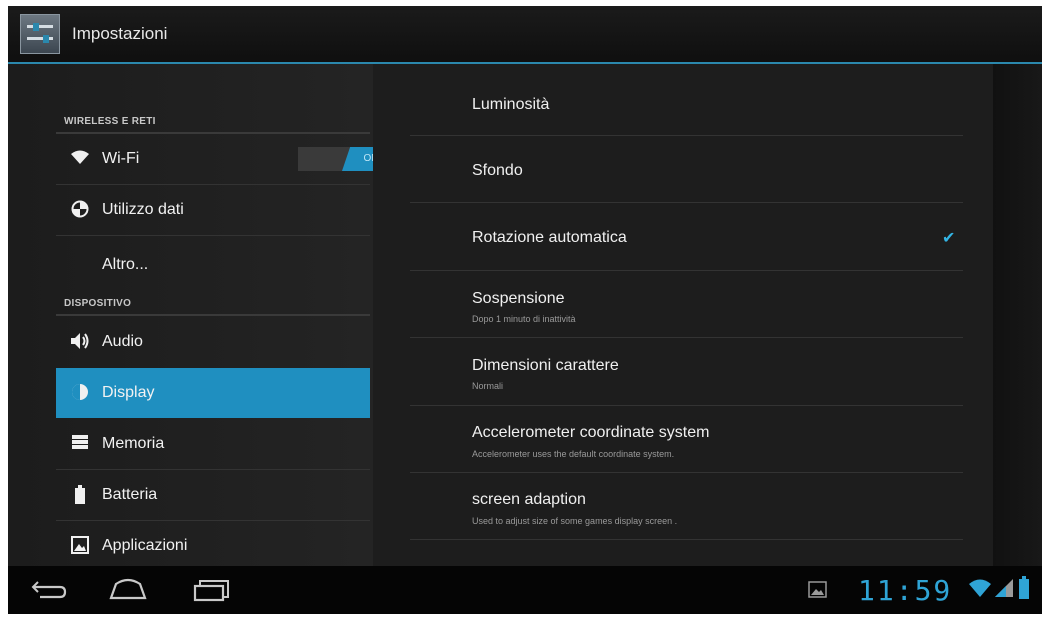  Describe the element at coordinates (80, 210) in the screenshot. I see `data-usage-icon` at that location.